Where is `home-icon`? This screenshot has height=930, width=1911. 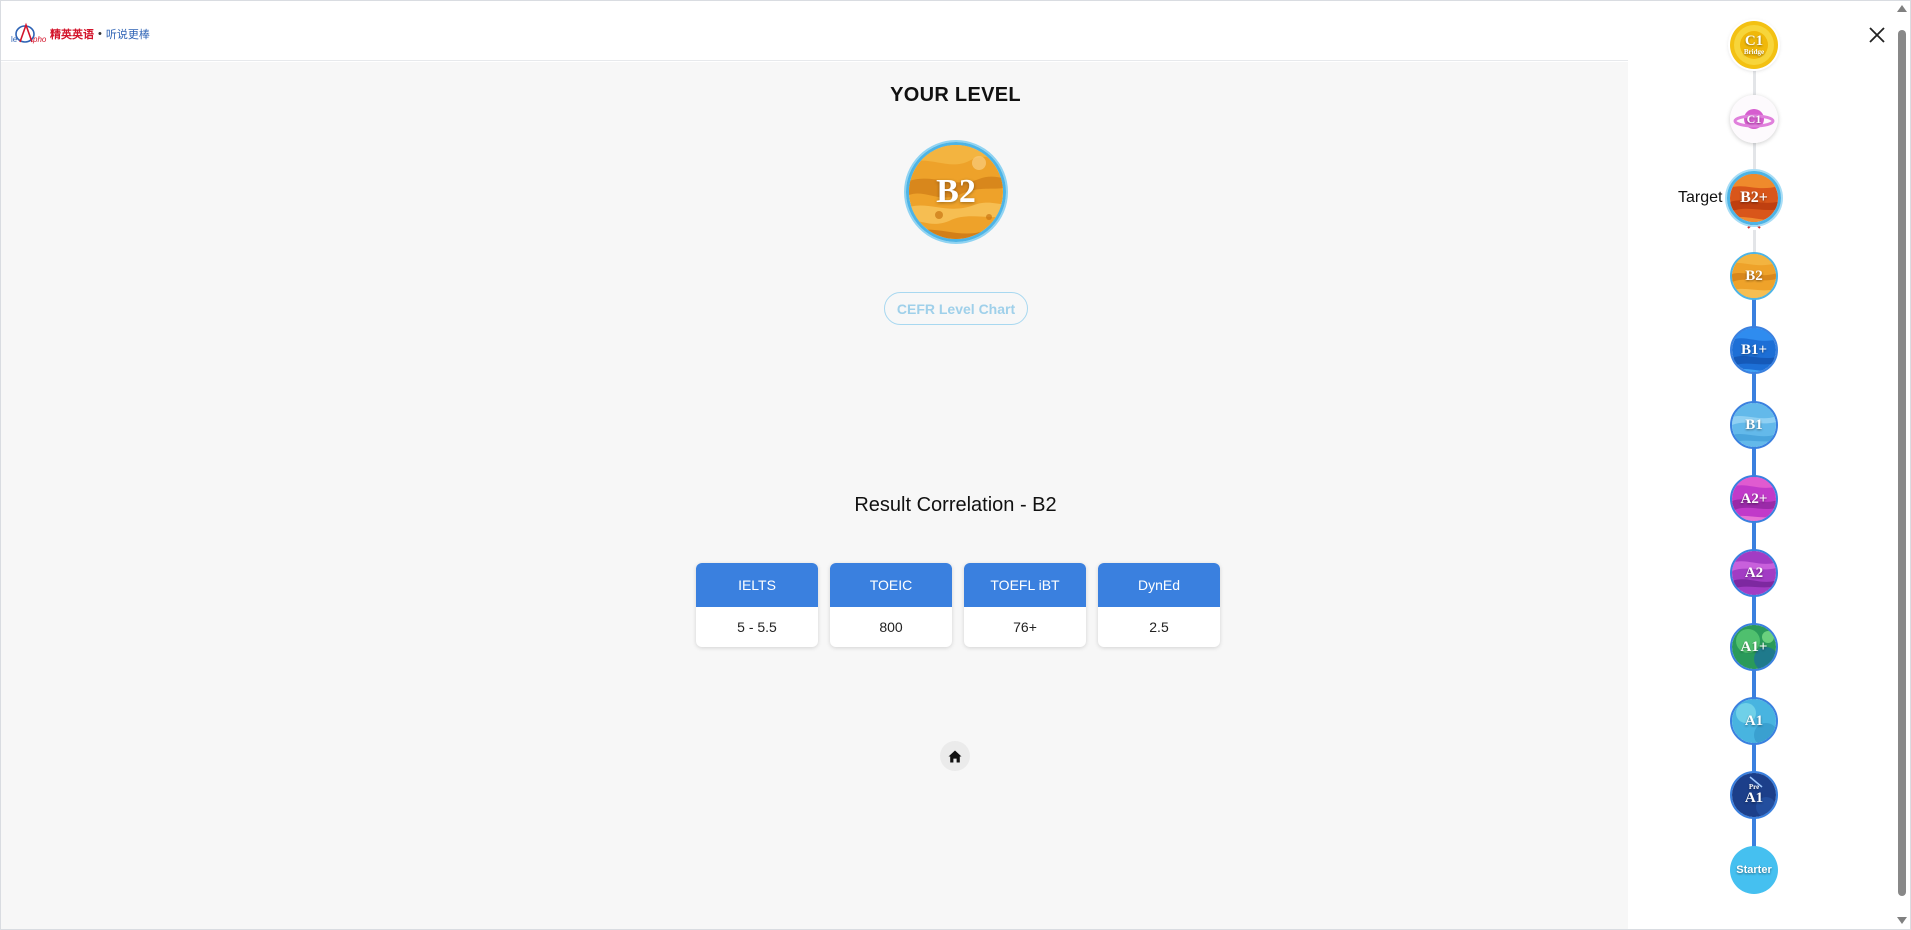
home-icon is located at coordinates (955, 756).